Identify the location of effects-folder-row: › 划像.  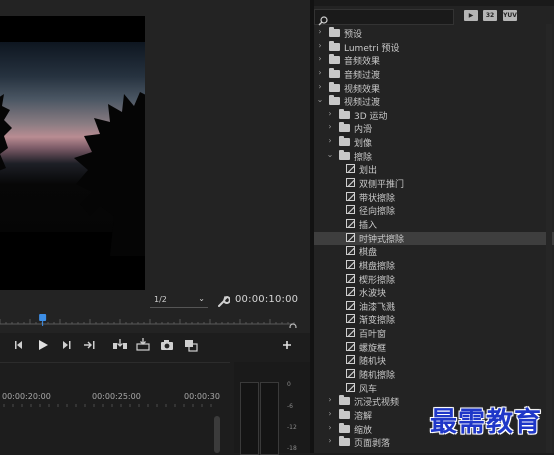
(434, 142).